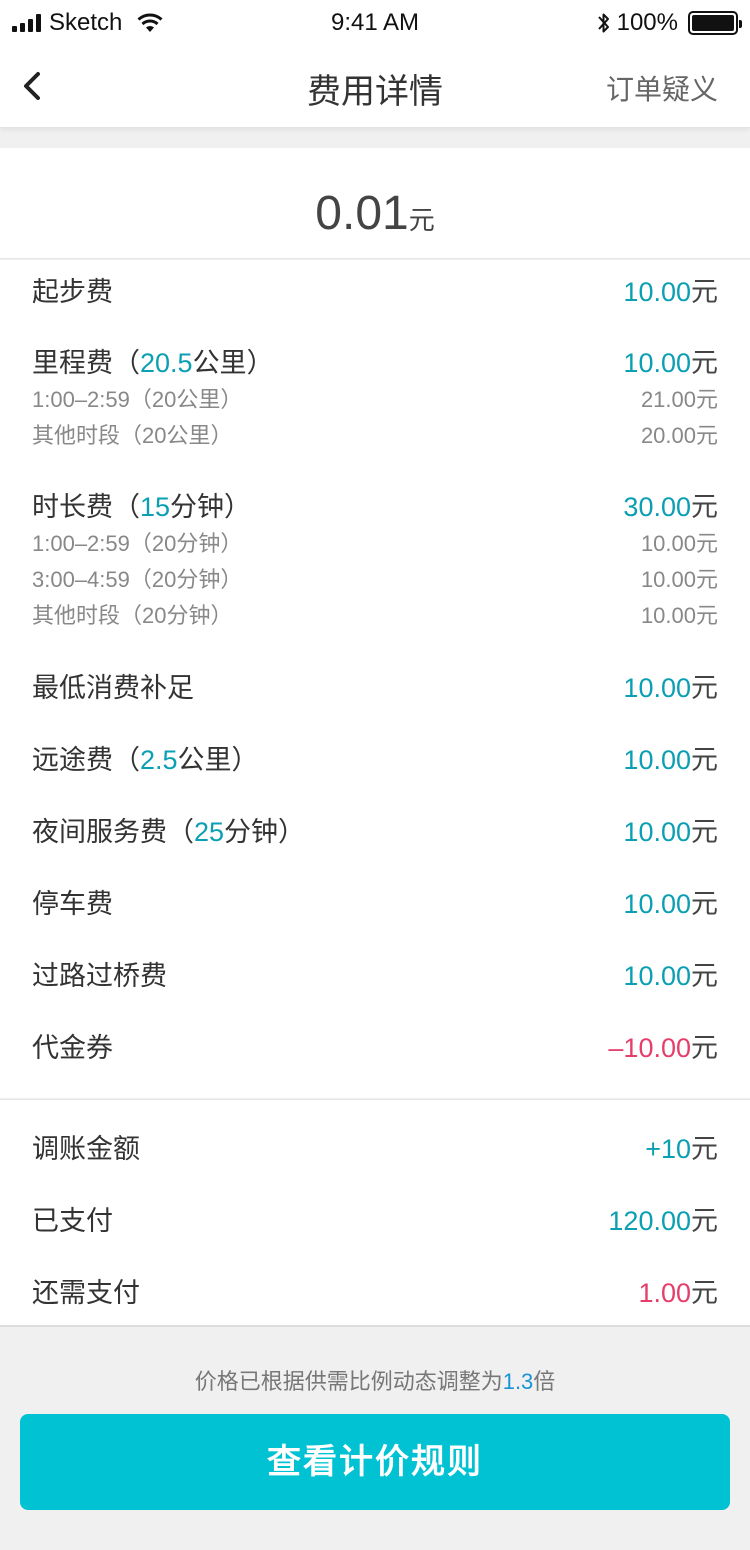 This screenshot has width=750, height=1550. Describe the element at coordinates (375, 972) in the screenshot. I see `fee-row-toll: 过路过桥费 10.00元` at that location.